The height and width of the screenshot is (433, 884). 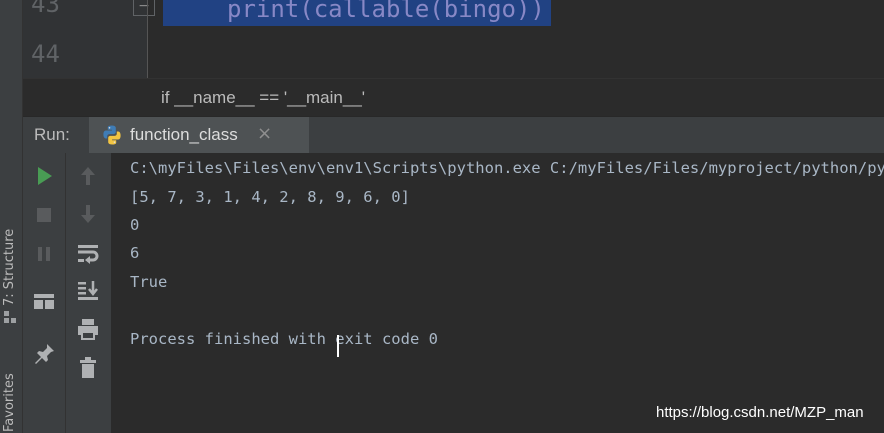 What do you see at coordinates (10, 317) in the screenshot?
I see `structure-icon` at bounding box center [10, 317].